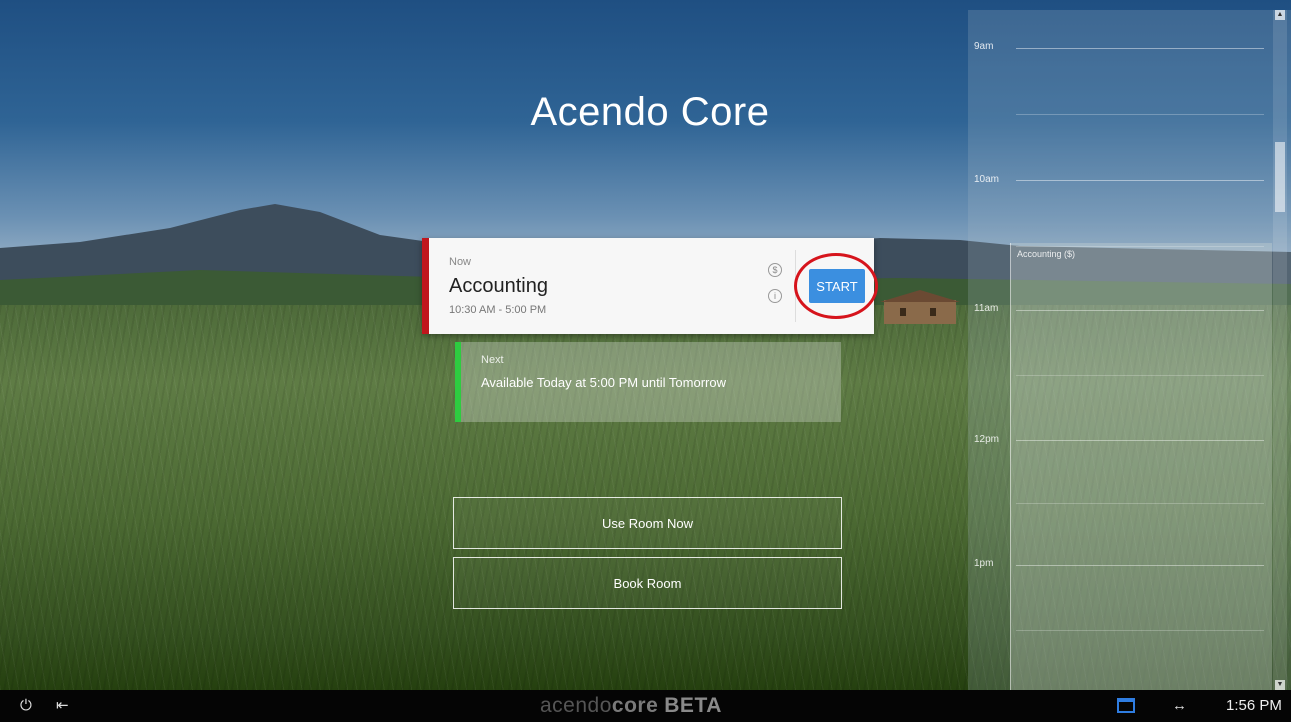  Describe the element at coordinates (576, 705) in the screenshot. I see `brand-logo-part-acendo: acendo` at that location.